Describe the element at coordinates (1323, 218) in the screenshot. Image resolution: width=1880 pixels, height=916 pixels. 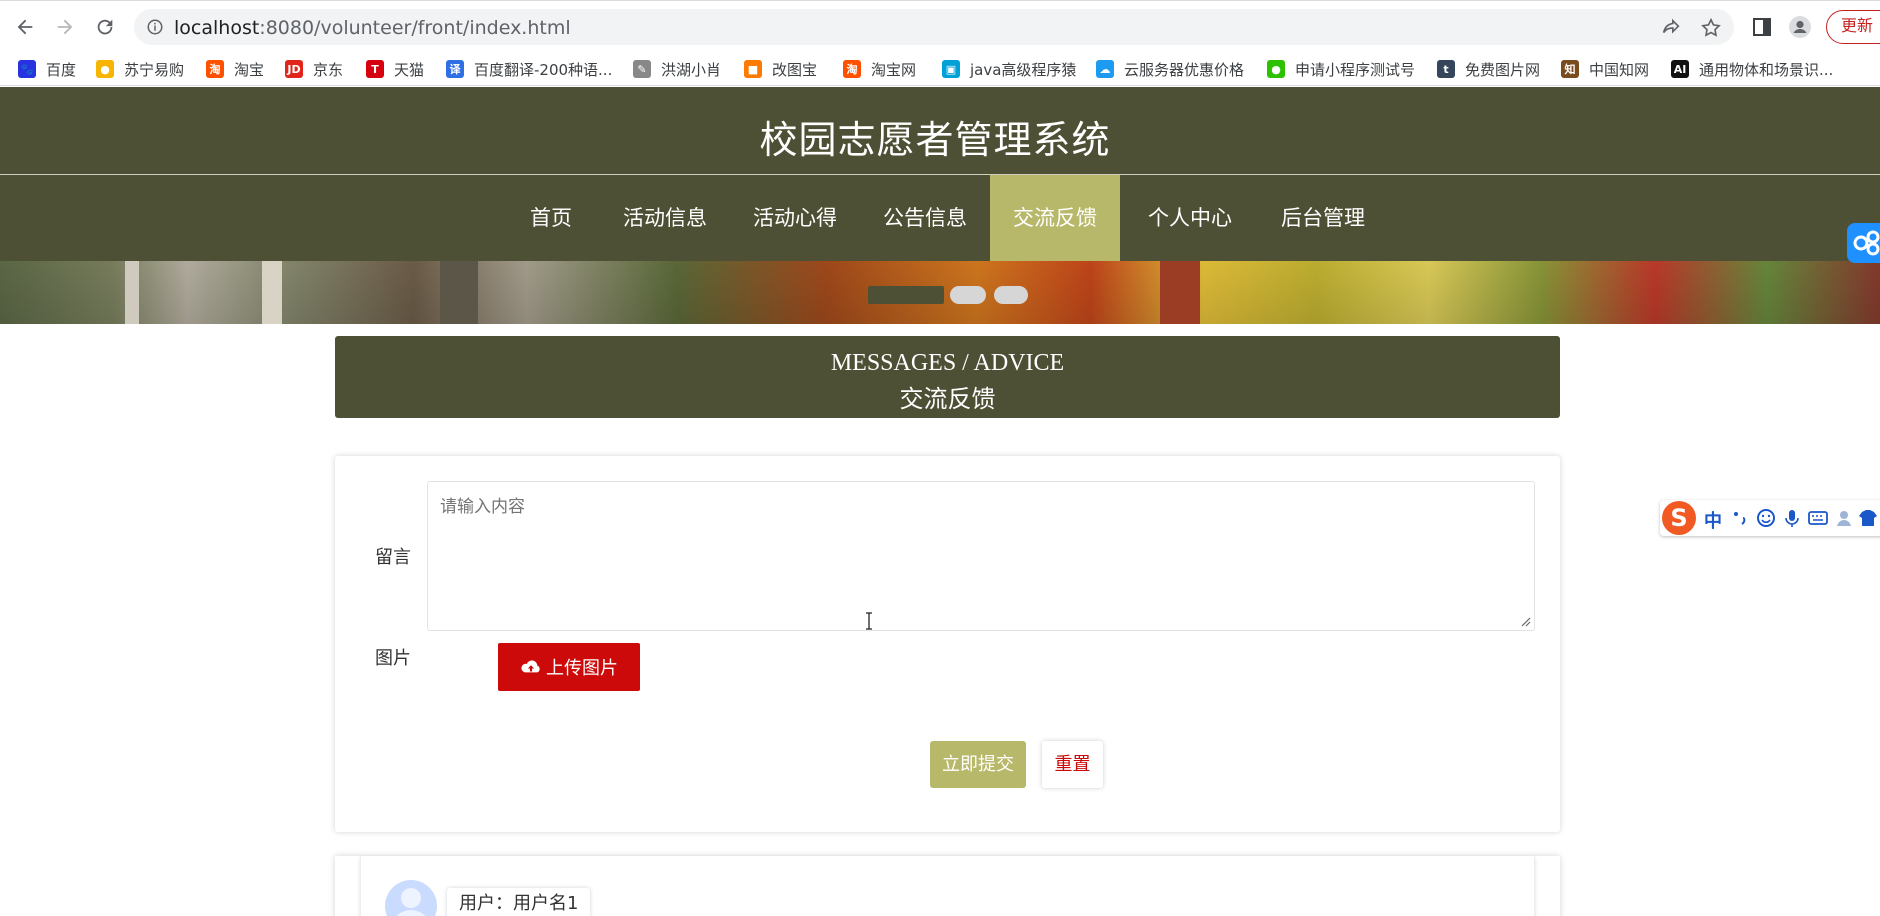
I see `nav-item-admin: 后台管理` at that location.